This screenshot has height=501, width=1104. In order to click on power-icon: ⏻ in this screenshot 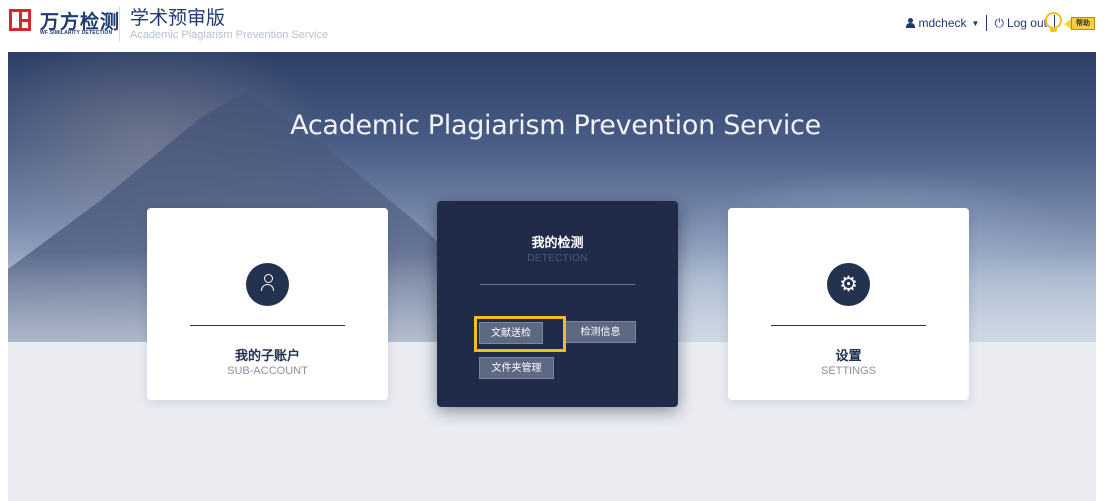, I will do `click(999, 23)`.